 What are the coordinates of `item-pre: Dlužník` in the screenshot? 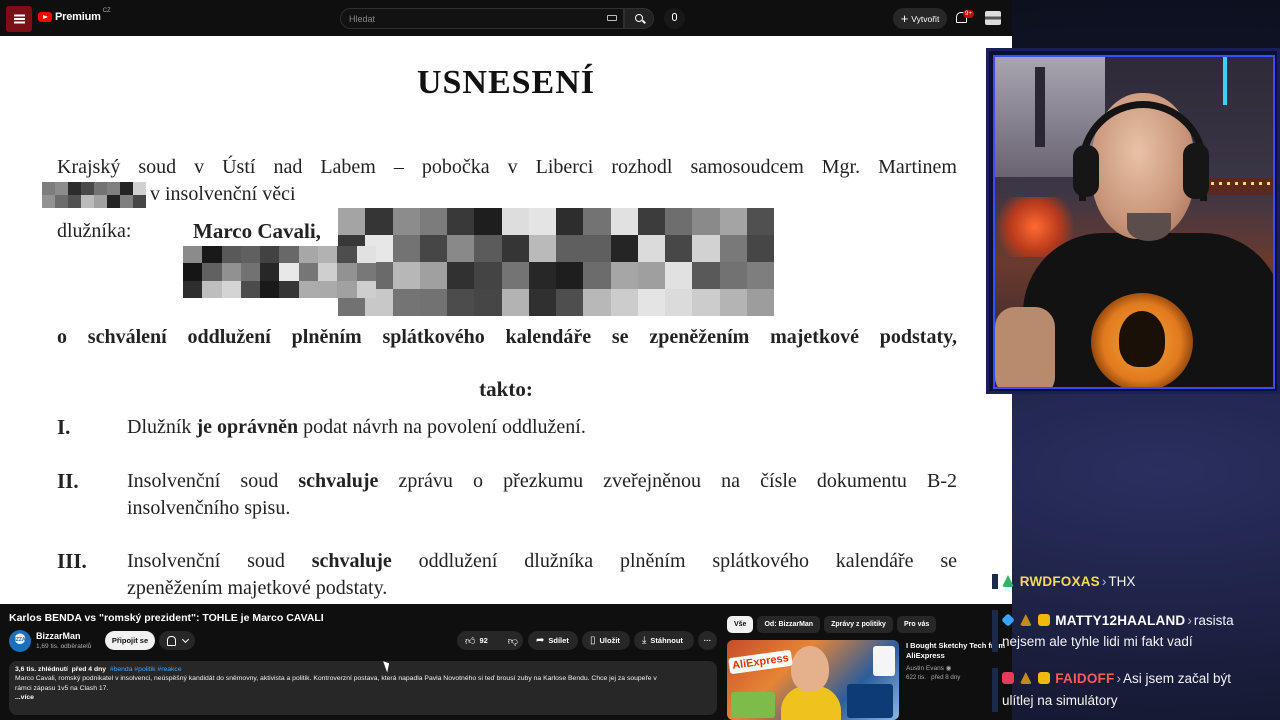 It's located at (159, 427).